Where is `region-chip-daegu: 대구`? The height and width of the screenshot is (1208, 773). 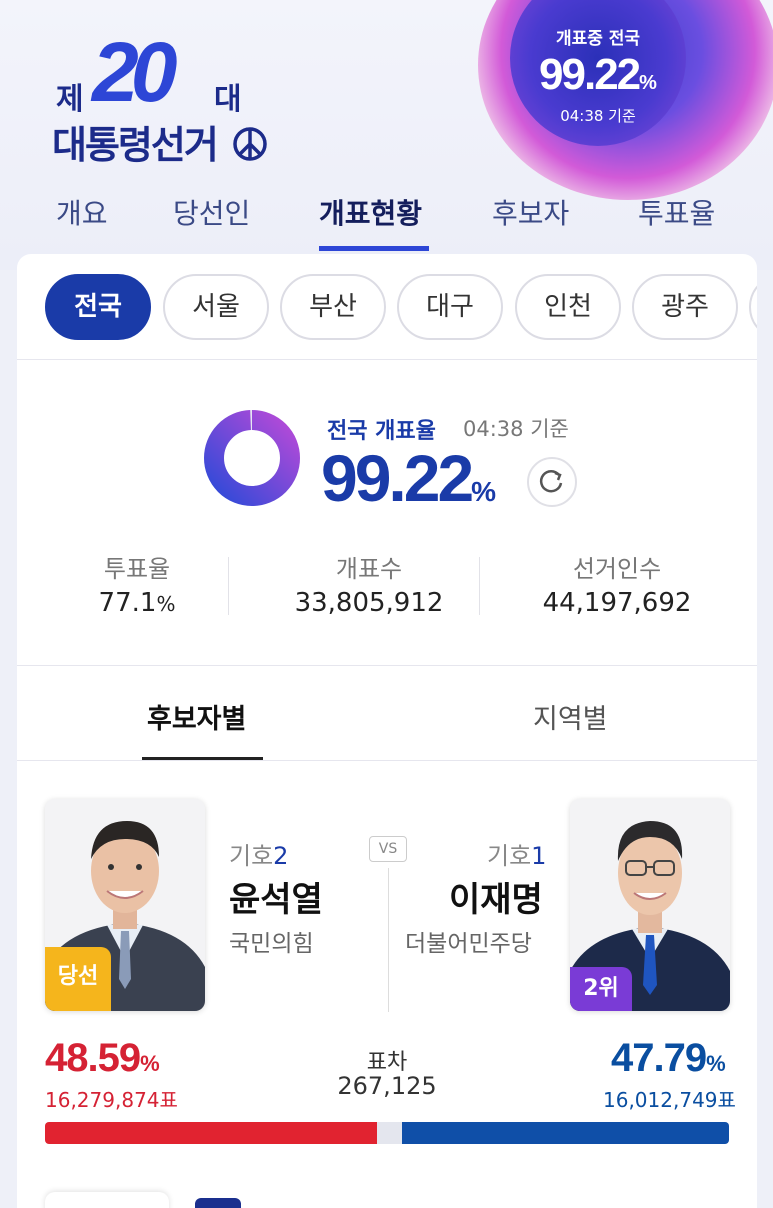
region-chip-daegu: 대구 is located at coordinates (450, 307).